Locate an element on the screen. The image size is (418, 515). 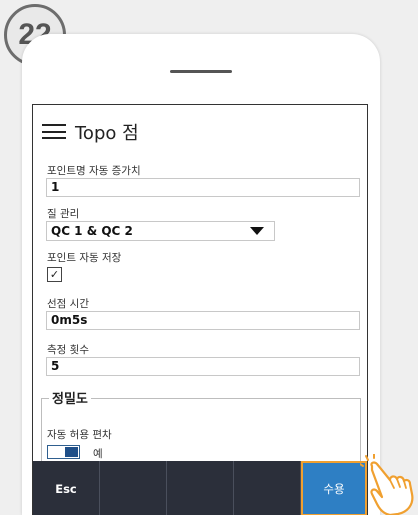
esc-button: Esc is located at coordinates (66, 488).